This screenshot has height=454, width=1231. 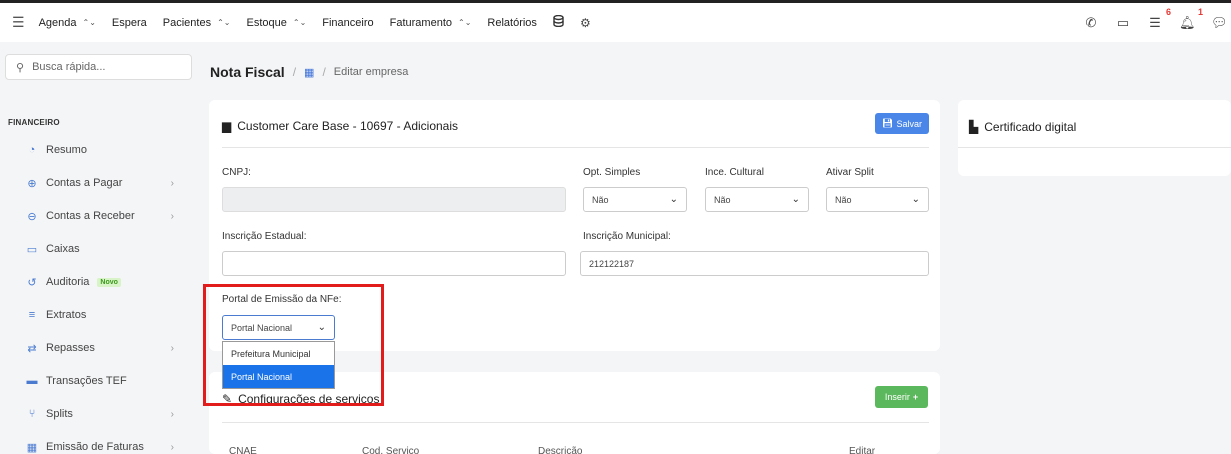 What do you see at coordinates (32, 315) in the screenshot?
I see `list-icon: ≡` at bounding box center [32, 315].